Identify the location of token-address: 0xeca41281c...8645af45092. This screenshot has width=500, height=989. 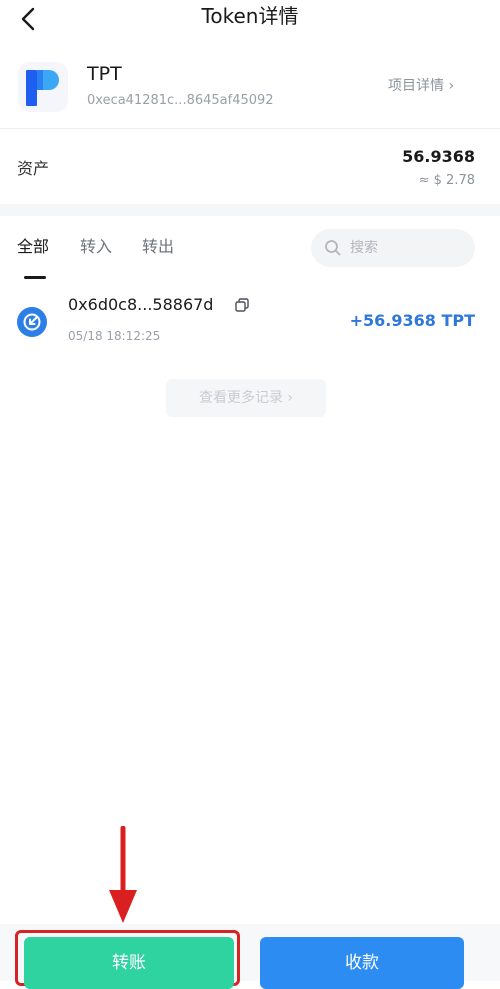
(180, 100).